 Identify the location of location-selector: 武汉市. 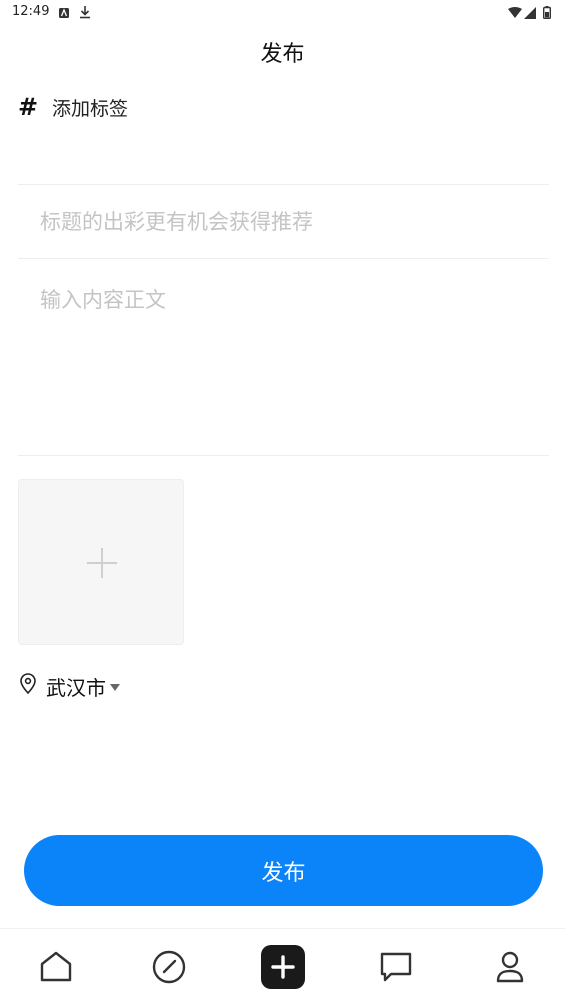
(69, 686).